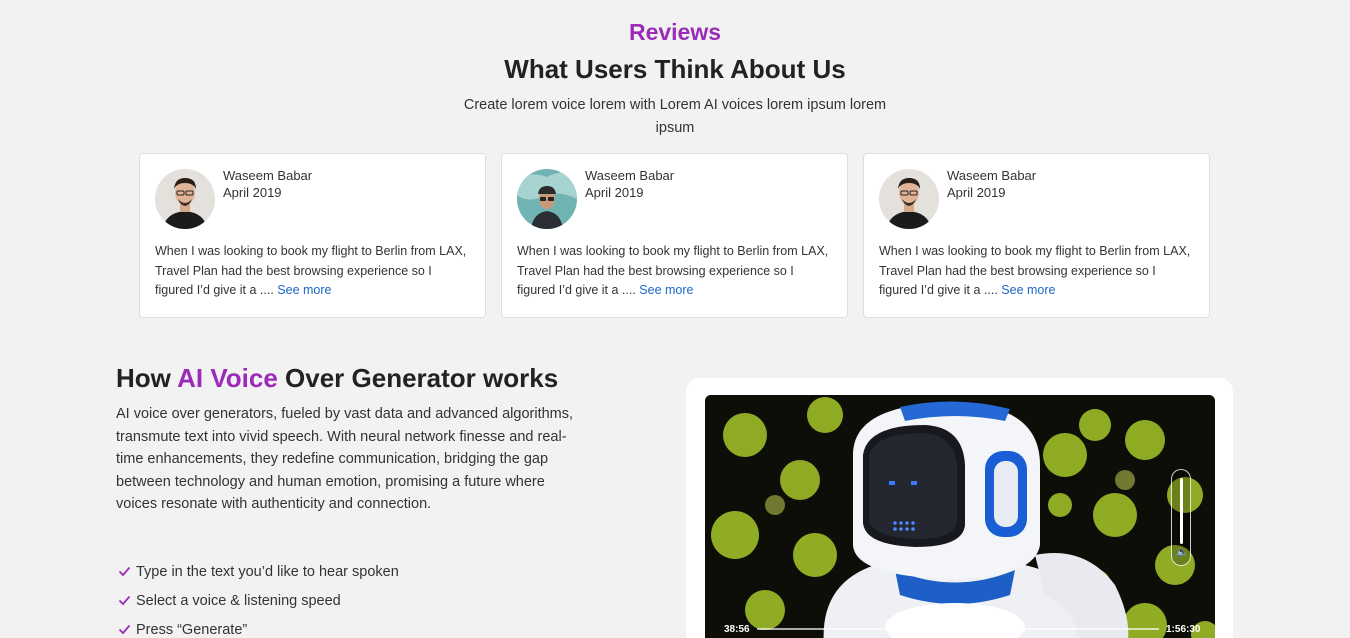  Describe the element at coordinates (227, 378) in the screenshot. I see `how-title-accent: AI Voice` at that location.